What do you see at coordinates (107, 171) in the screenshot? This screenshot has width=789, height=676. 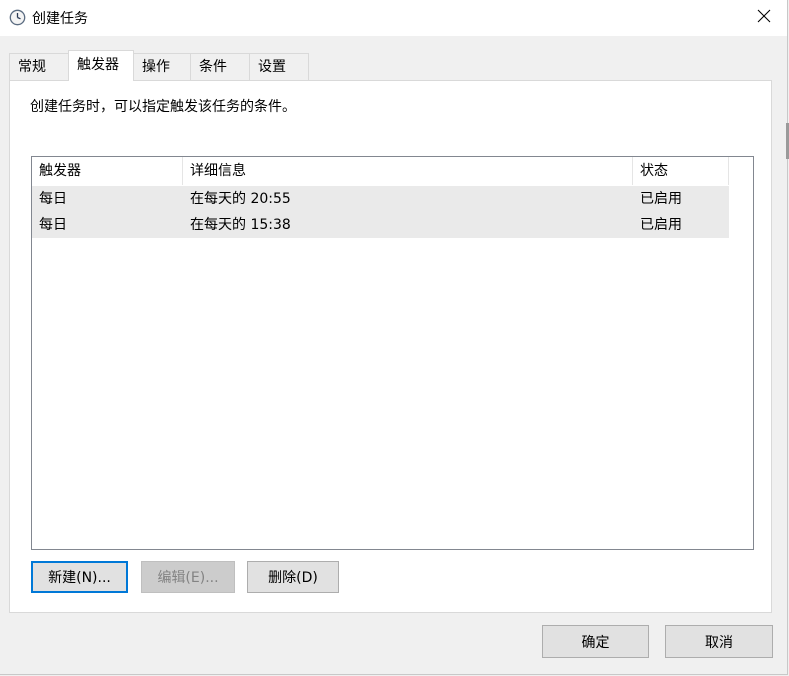 I see `column-header-trigger: 触发器` at bounding box center [107, 171].